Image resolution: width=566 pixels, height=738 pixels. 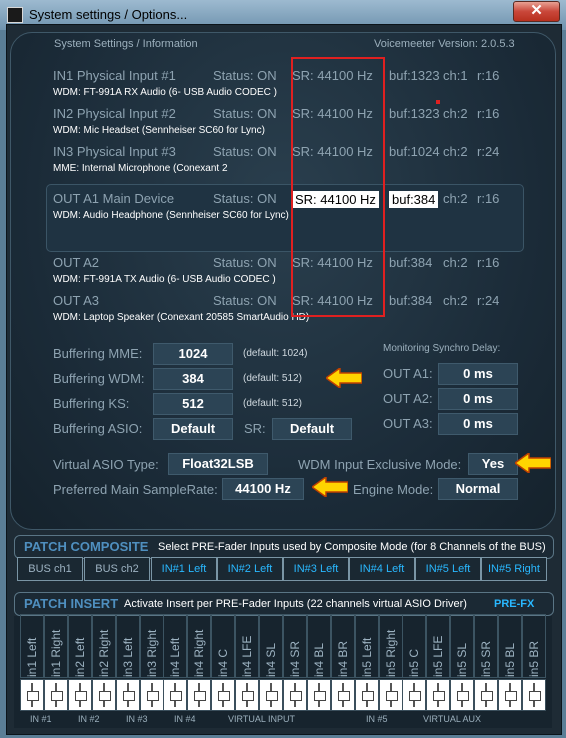 What do you see at coordinates (135, 489) in the screenshot?
I see `samplerate-label: Preferred Main SampleRate:` at bounding box center [135, 489].